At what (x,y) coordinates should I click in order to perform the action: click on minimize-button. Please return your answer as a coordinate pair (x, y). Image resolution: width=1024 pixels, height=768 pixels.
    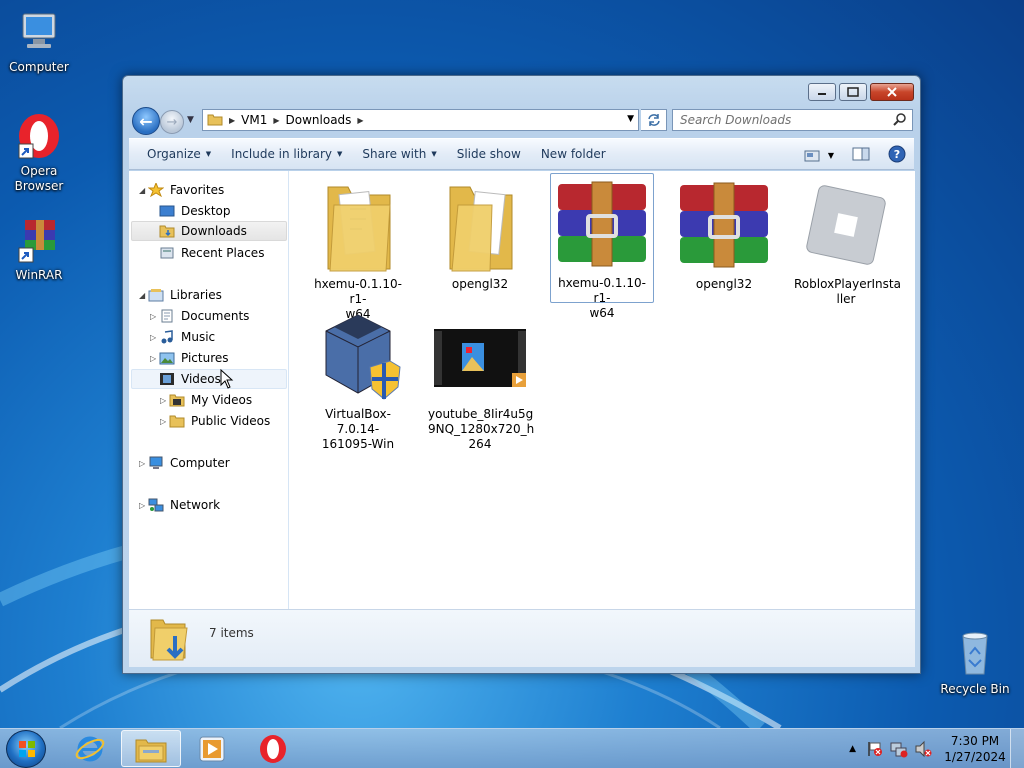
    Looking at the image, I should click on (822, 92).